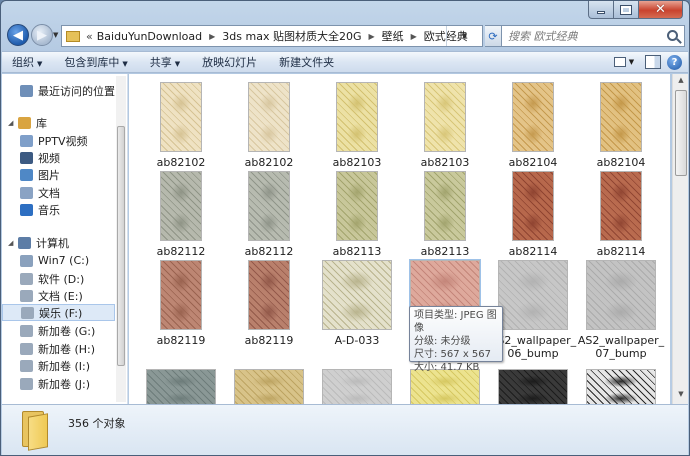 The height and width of the screenshot is (456, 690). What do you see at coordinates (681, 82) in the screenshot?
I see `scroll-up-icon: ▲` at bounding box center [681, 82].